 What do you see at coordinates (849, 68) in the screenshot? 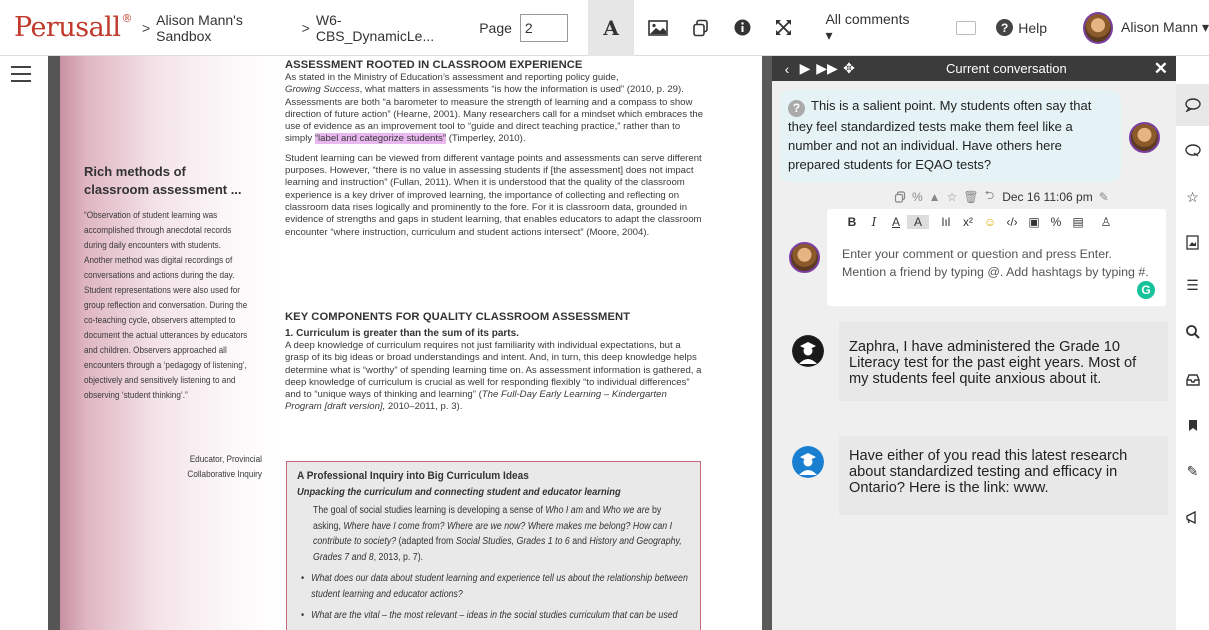
I see `move-icon: ✥` at bounding box center [849, 68].